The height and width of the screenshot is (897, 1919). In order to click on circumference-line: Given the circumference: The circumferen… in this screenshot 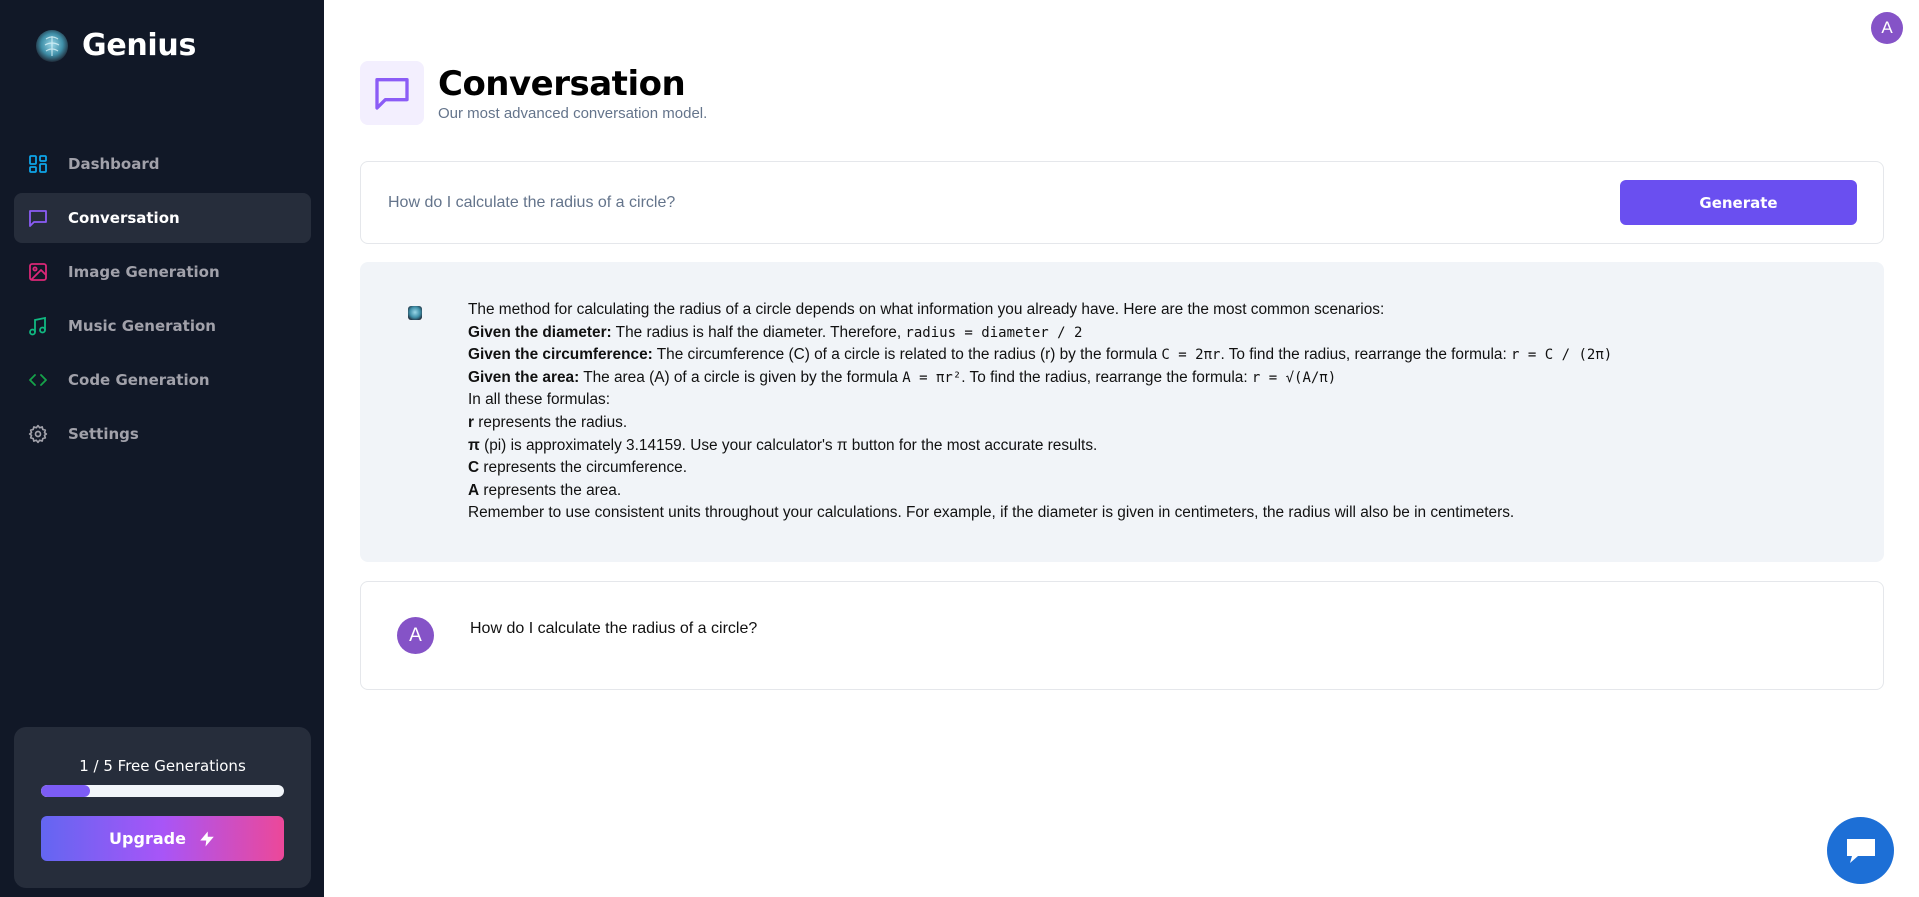, I will do `click(1040, 355)`.